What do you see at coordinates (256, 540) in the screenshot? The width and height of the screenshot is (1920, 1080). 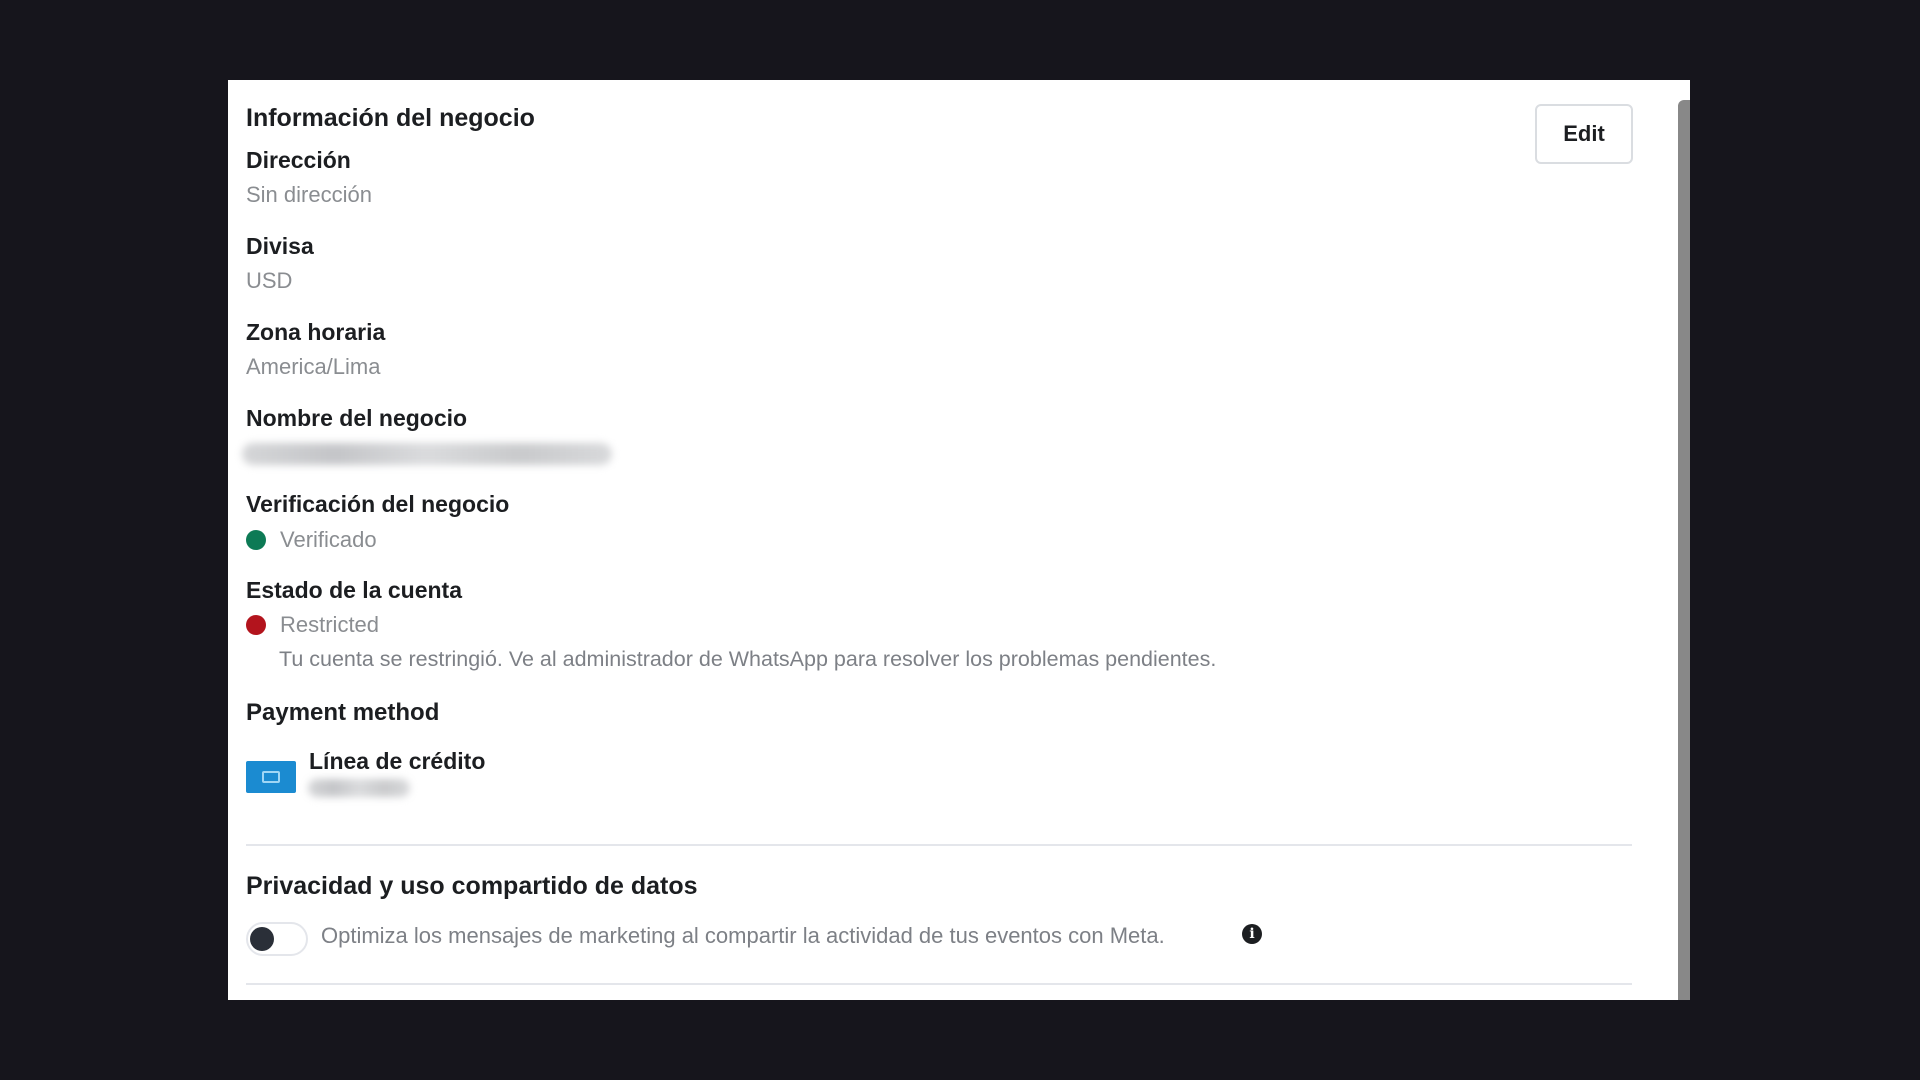 I see `verified-status-dot` at bounding box center [256, 540].